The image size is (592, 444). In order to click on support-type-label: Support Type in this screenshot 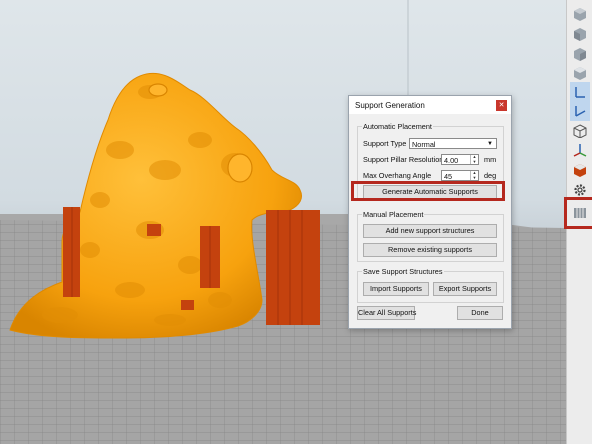, I will do `click(385, 143)`.